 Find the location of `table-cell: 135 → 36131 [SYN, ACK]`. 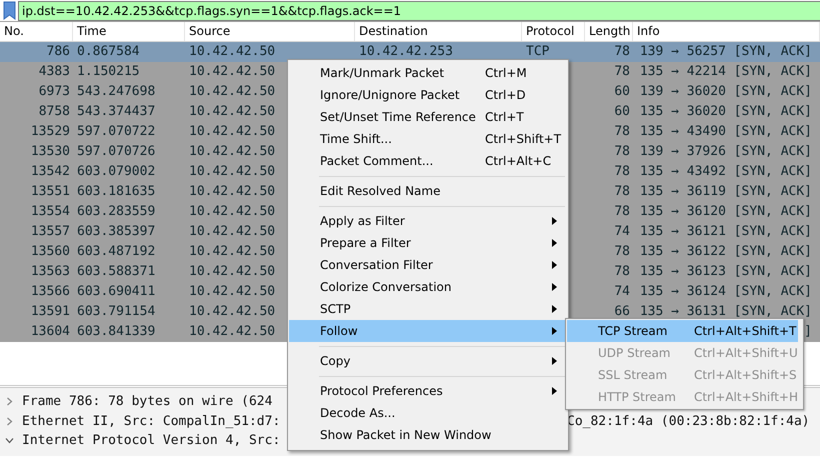

table-cell: 135 → 36131 [SYN, ACK] is located at coordinates (726, 311).